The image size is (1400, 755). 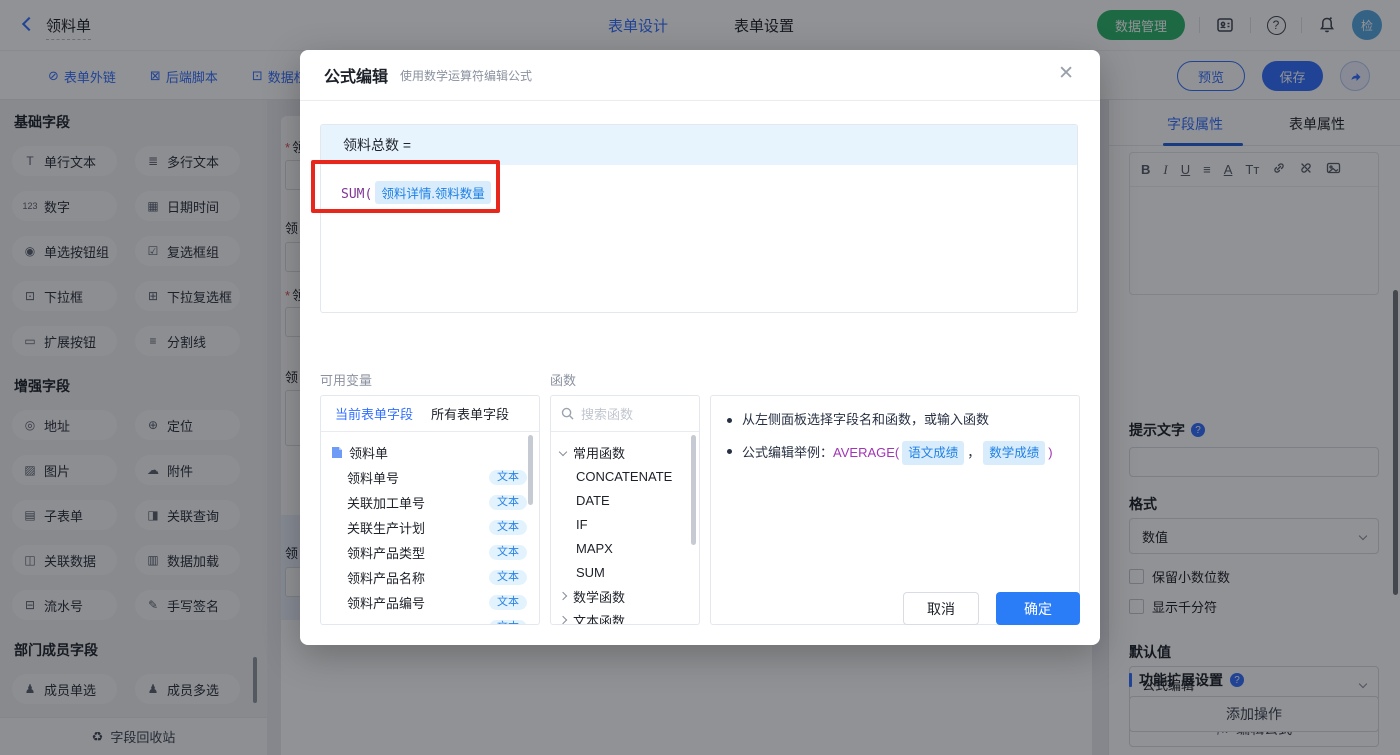 I want to click on chevron-down-icon, so click(x=563, y=452).